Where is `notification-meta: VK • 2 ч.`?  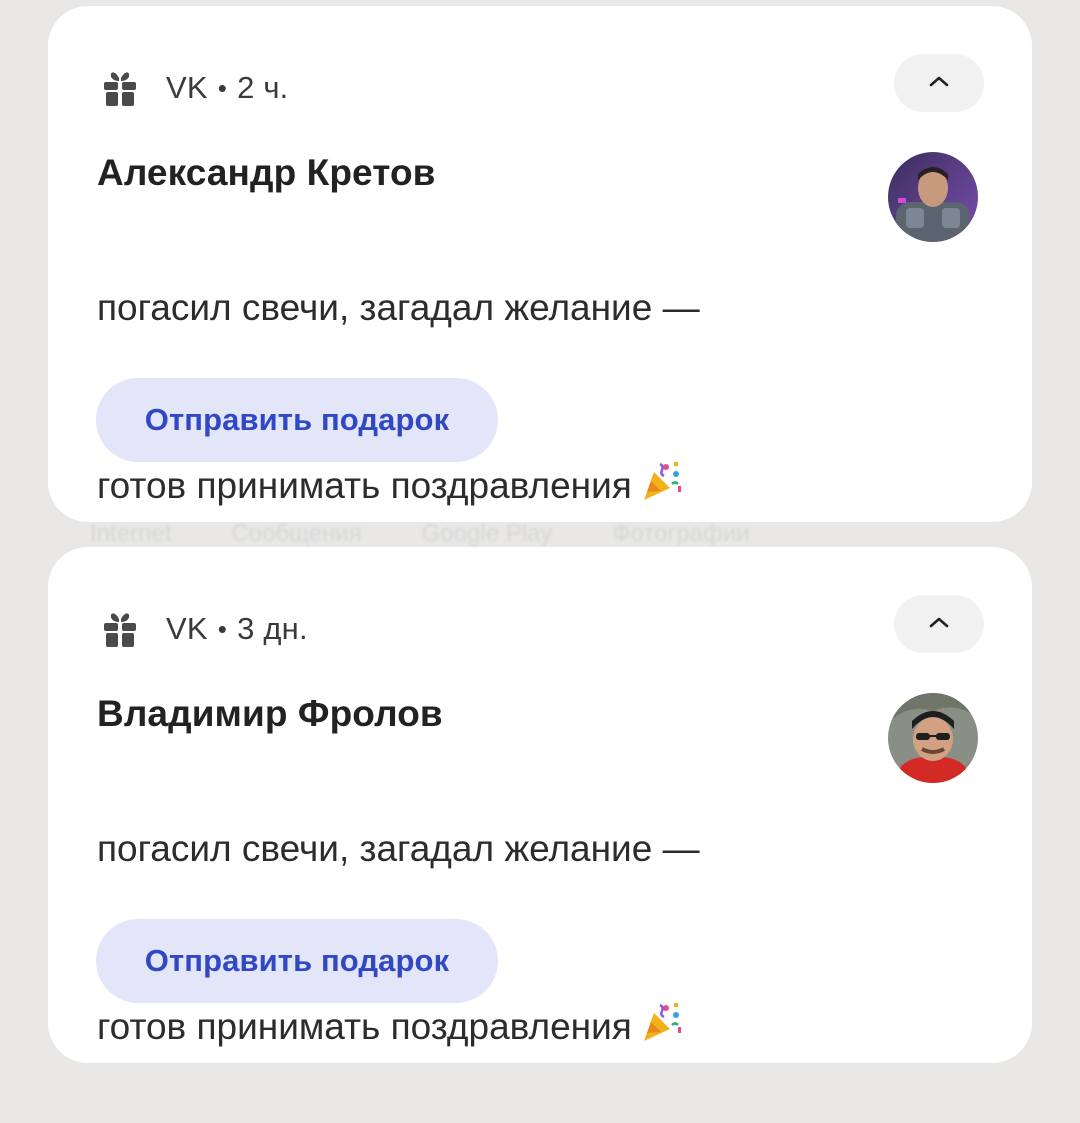 notification-meta: VK • 2 ч. is located at coordinates (227, 88).